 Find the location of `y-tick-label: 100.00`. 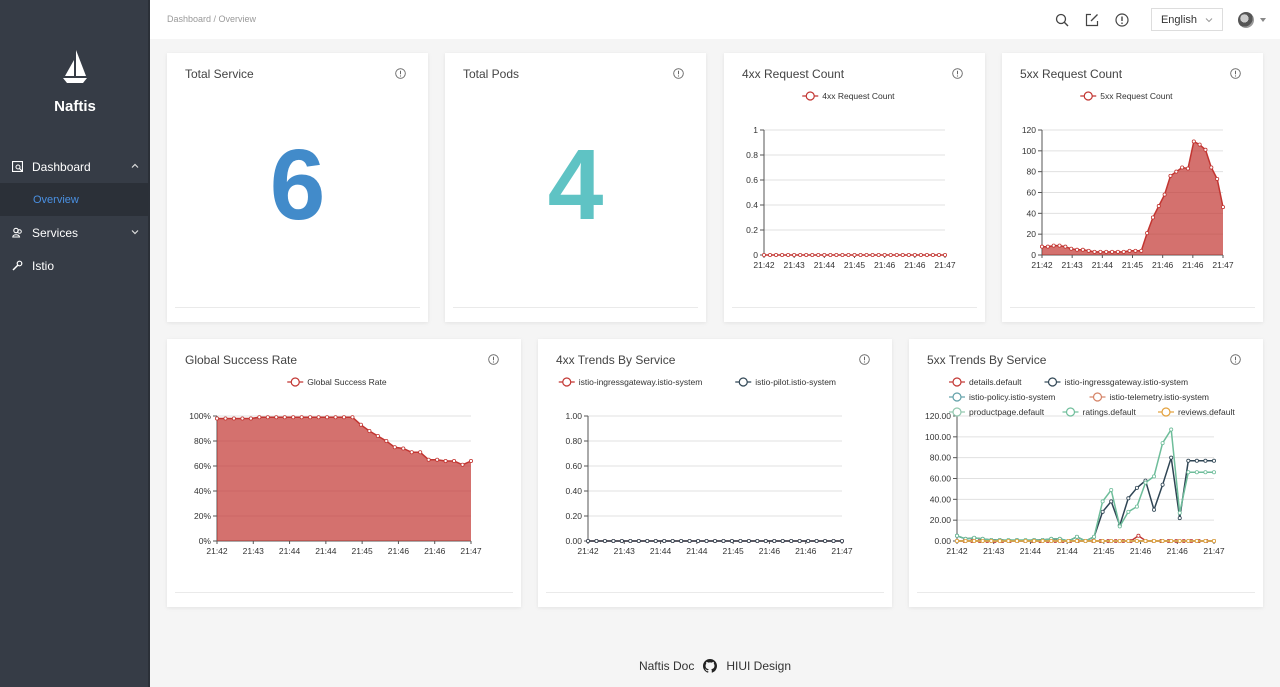

y-tick-label: 100.00 is located at coordinates (938, 437).